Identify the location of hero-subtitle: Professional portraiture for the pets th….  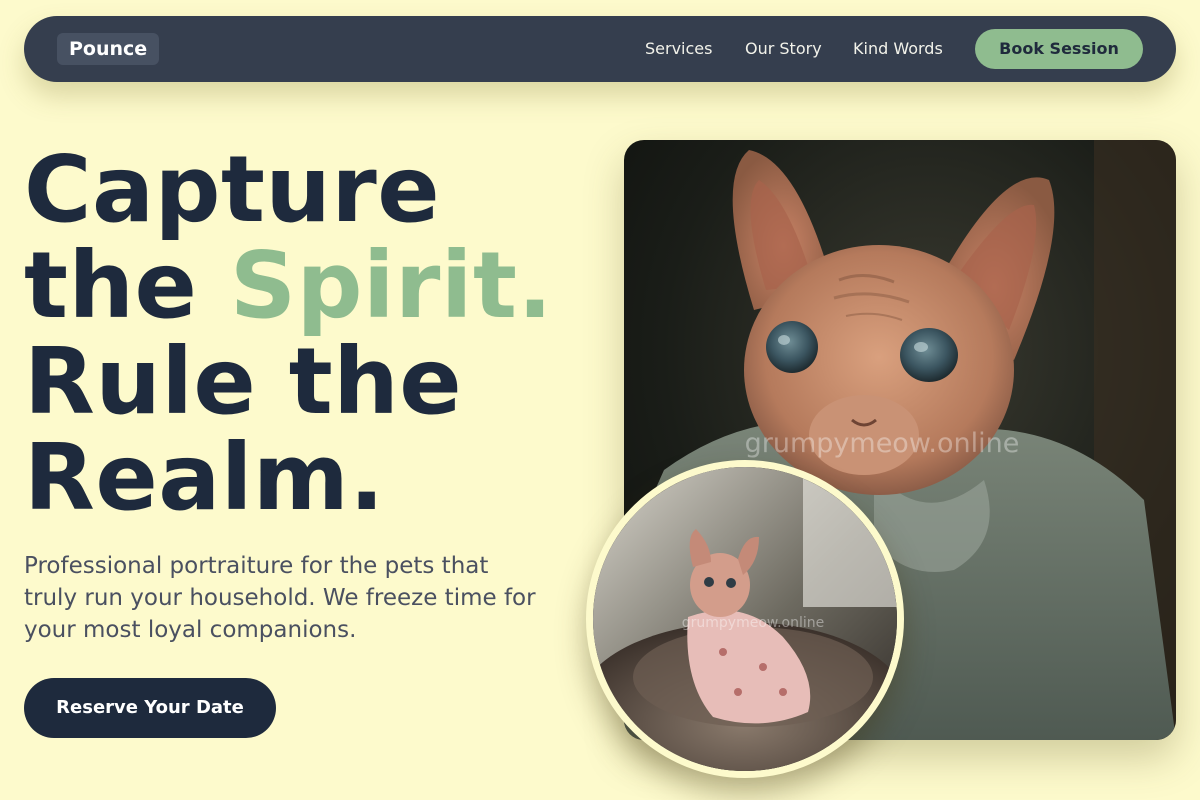
(280, 598).